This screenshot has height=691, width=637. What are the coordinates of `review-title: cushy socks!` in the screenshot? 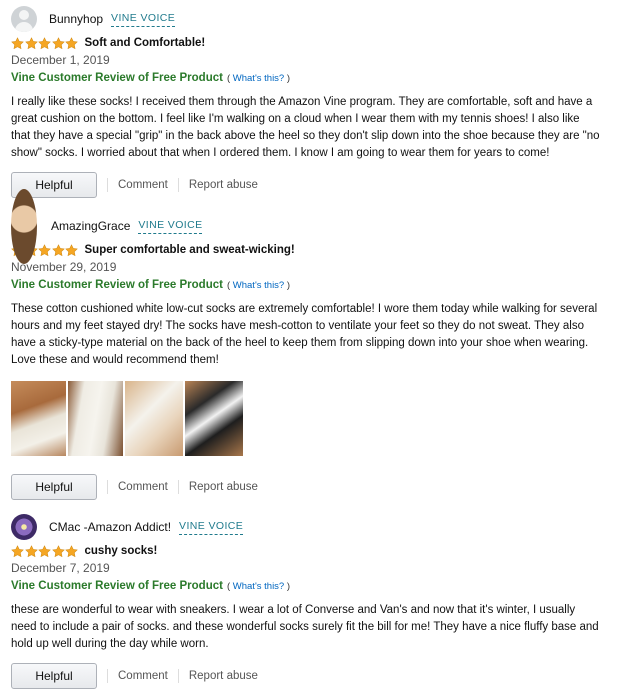 It's located at (121, 551).